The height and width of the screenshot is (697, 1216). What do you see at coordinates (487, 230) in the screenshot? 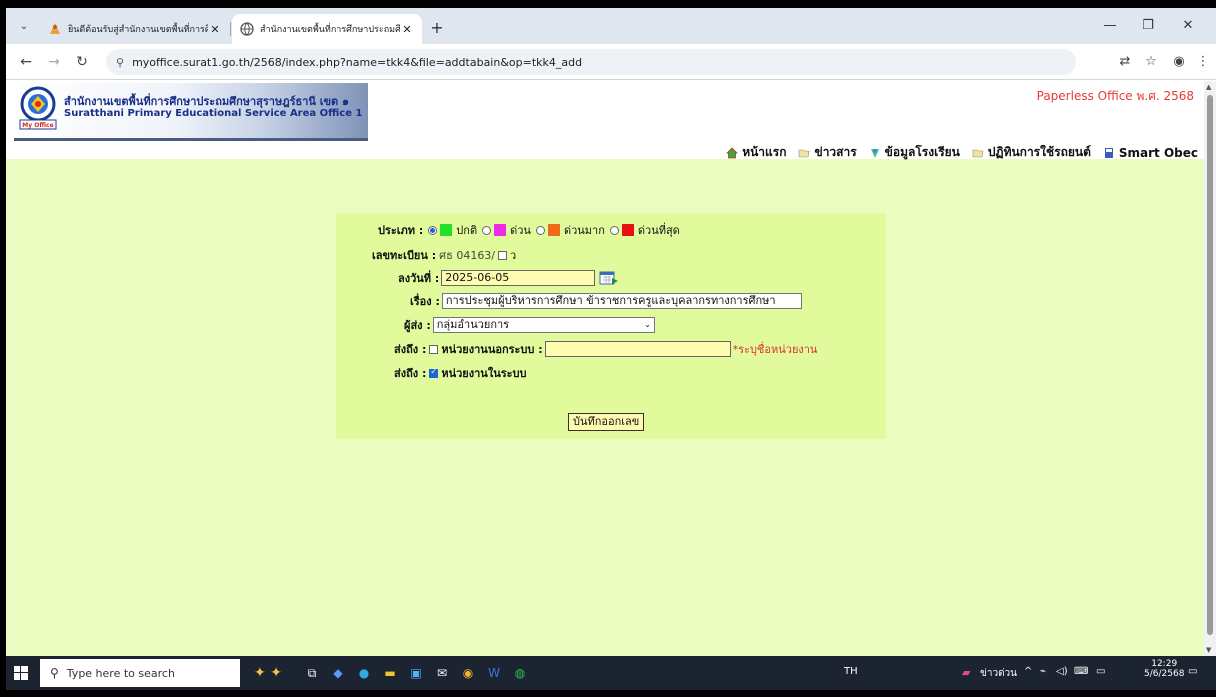
I see `type-radio-urgent` at bounding box center [487, 230].